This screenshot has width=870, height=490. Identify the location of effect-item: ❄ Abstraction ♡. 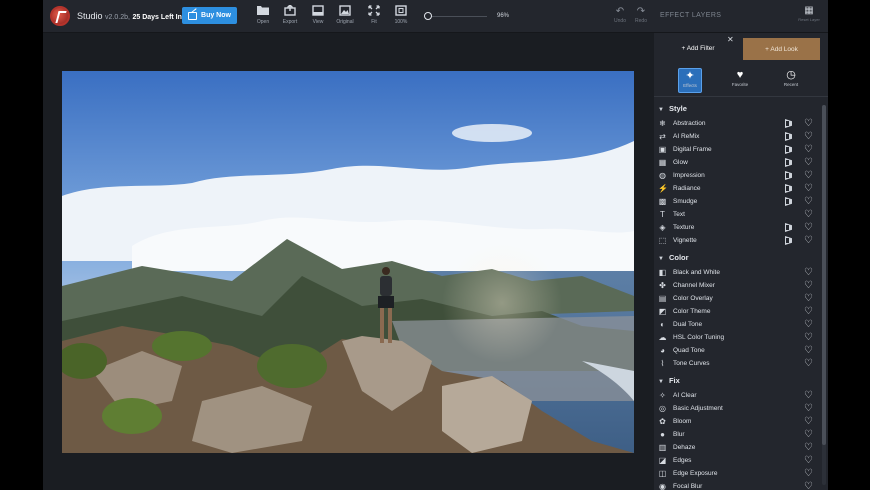
(738, 124).